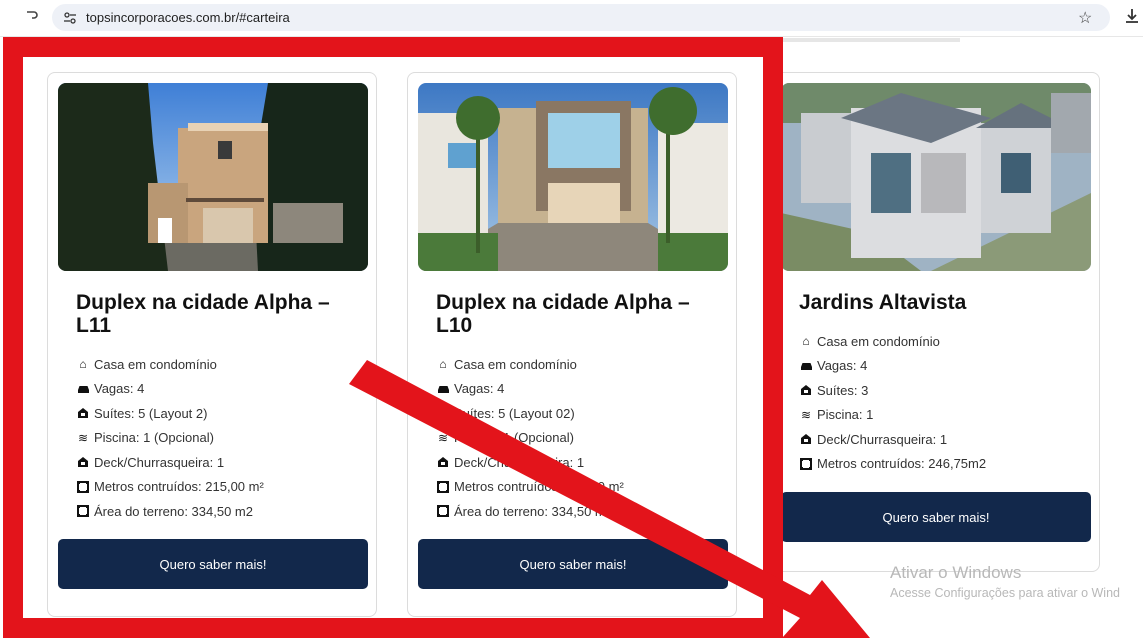 This screenshot has width=1143, height=638. Describe the element at coordinates (956, 572) in the screenshot. I see `windows-watermark-title: Ativar o Windows` at that location.